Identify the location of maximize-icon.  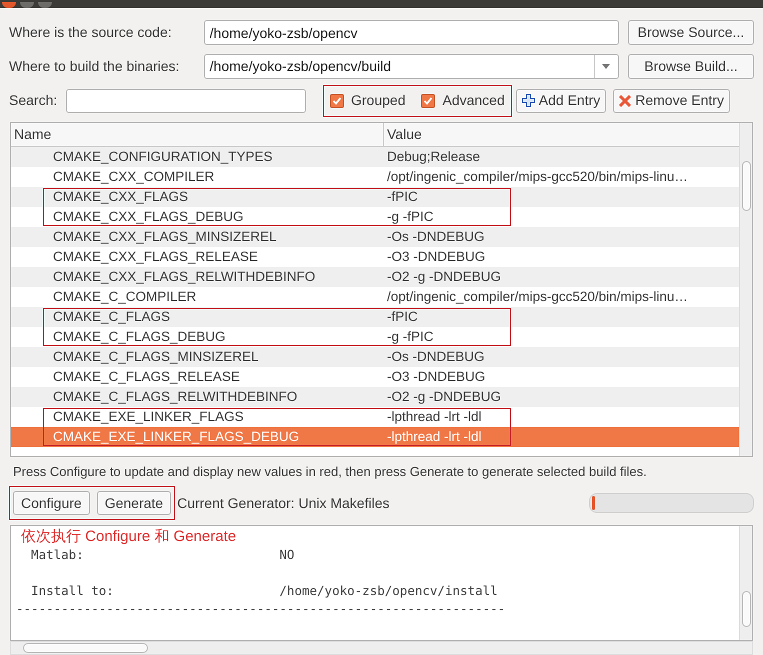
(45, 5).